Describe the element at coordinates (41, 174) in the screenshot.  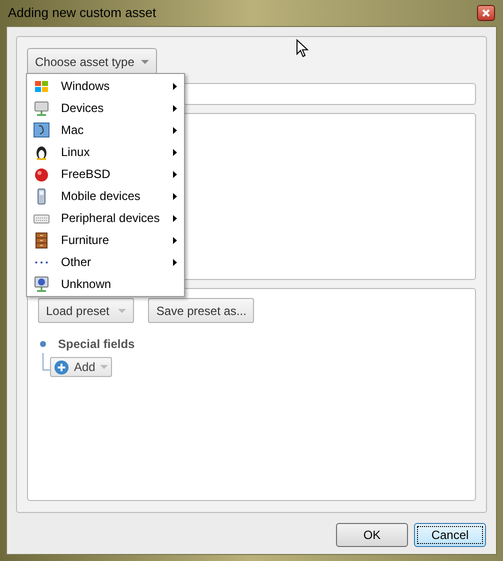
I see `ball-icon` at that location.